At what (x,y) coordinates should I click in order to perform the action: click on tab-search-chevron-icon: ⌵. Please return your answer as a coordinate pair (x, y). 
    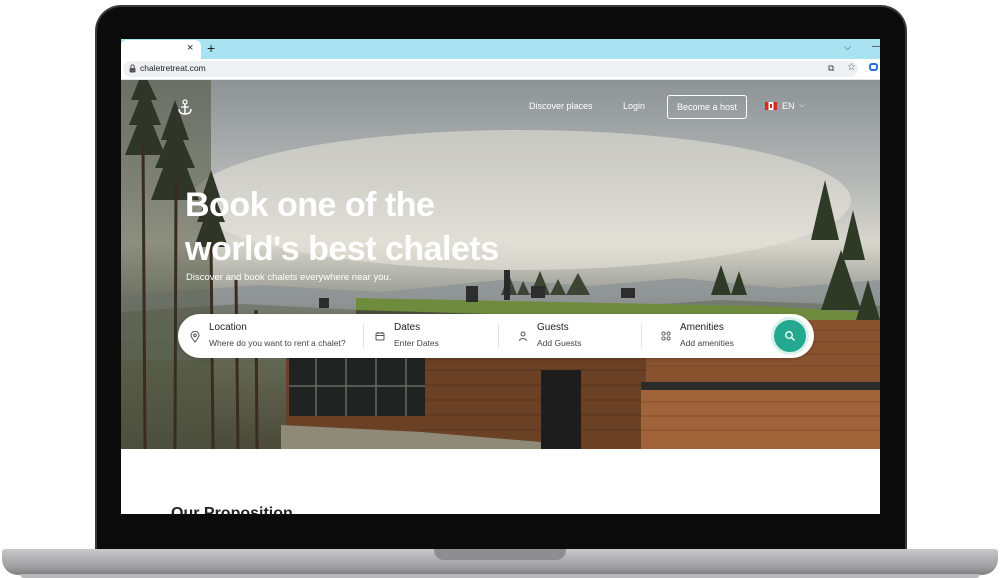
    Looking at the image, I should click on (847, 47).